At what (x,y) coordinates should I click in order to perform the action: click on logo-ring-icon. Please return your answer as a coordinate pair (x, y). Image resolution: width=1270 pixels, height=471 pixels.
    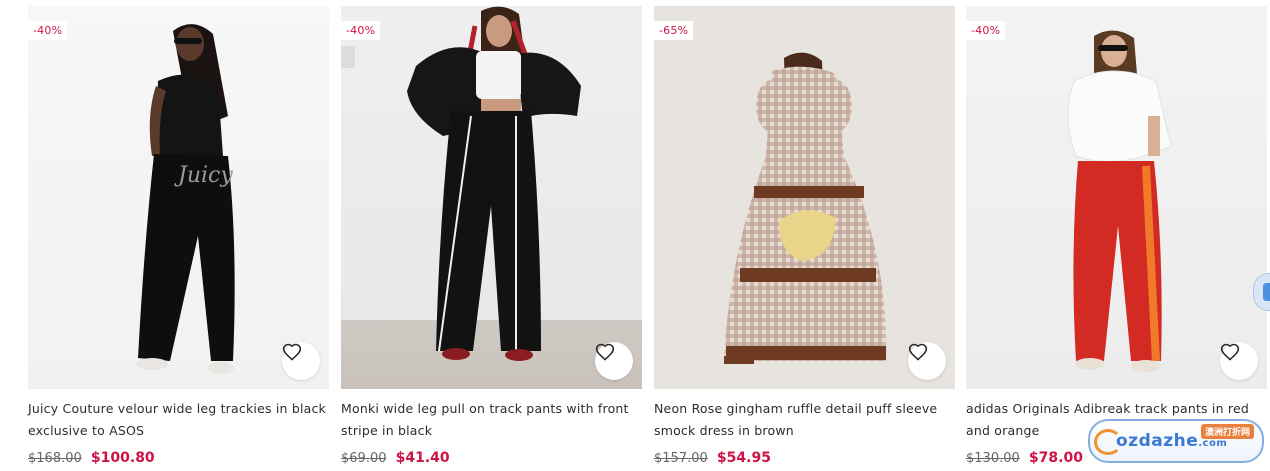
    Looking at the image, I should click on (1108, 442).